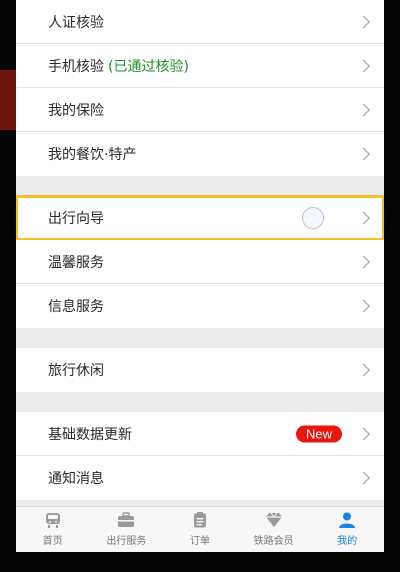 The image size is (400, 572). Describe the element at coordinates (347, 541) in the screenshot. I see `tab-label: 我的` at that location.